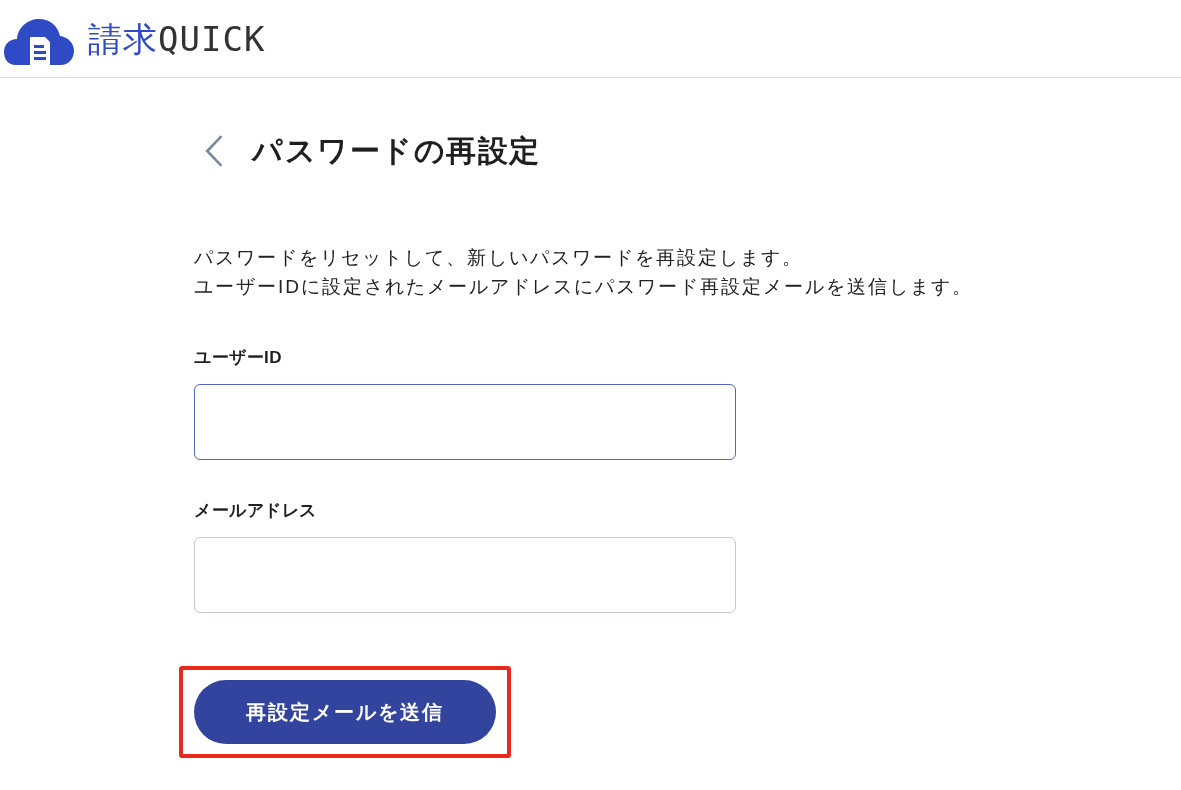  Describe the element at coordinates (214, 151) in the screenshot. I see `back-chevron-icon` at that location.